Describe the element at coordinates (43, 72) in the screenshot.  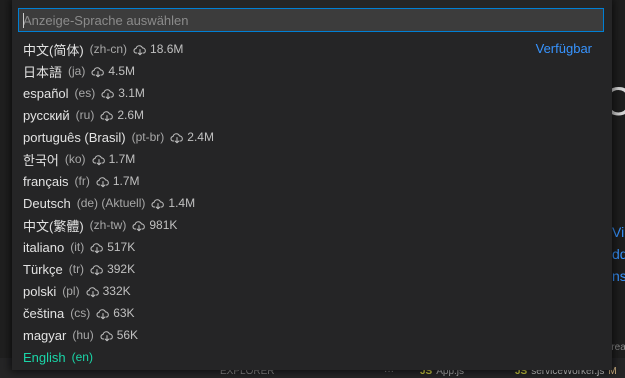
I see `language-label: 日本語` at that location.